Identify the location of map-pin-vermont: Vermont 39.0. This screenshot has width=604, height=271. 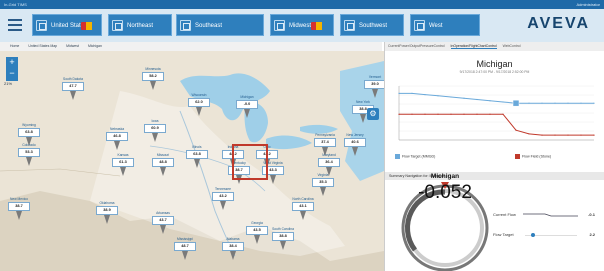
(374, 86).